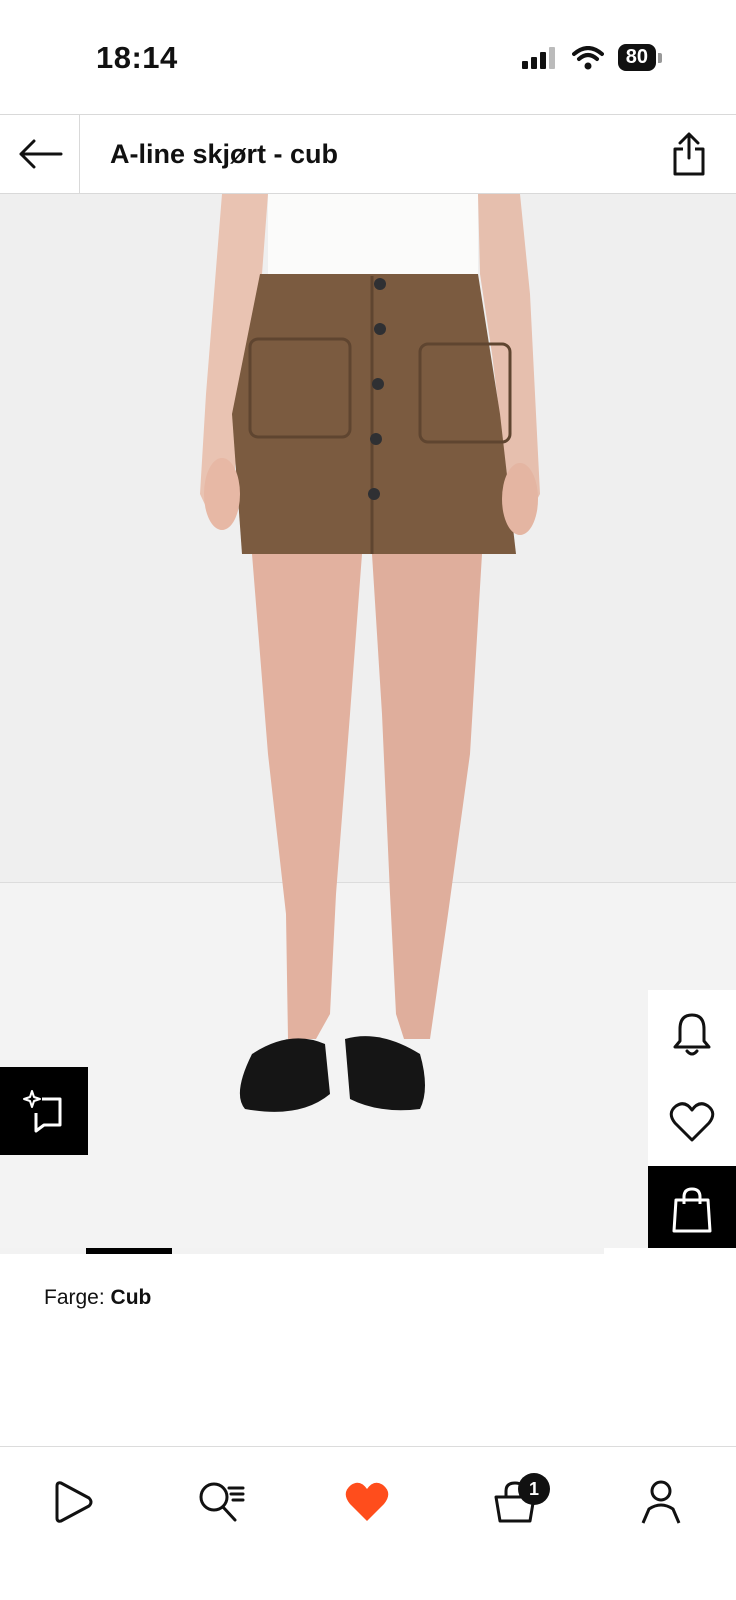 Image resolution: width=736 pixels, height=1600 pixels. I want to click on back-button, so click(40, 154).